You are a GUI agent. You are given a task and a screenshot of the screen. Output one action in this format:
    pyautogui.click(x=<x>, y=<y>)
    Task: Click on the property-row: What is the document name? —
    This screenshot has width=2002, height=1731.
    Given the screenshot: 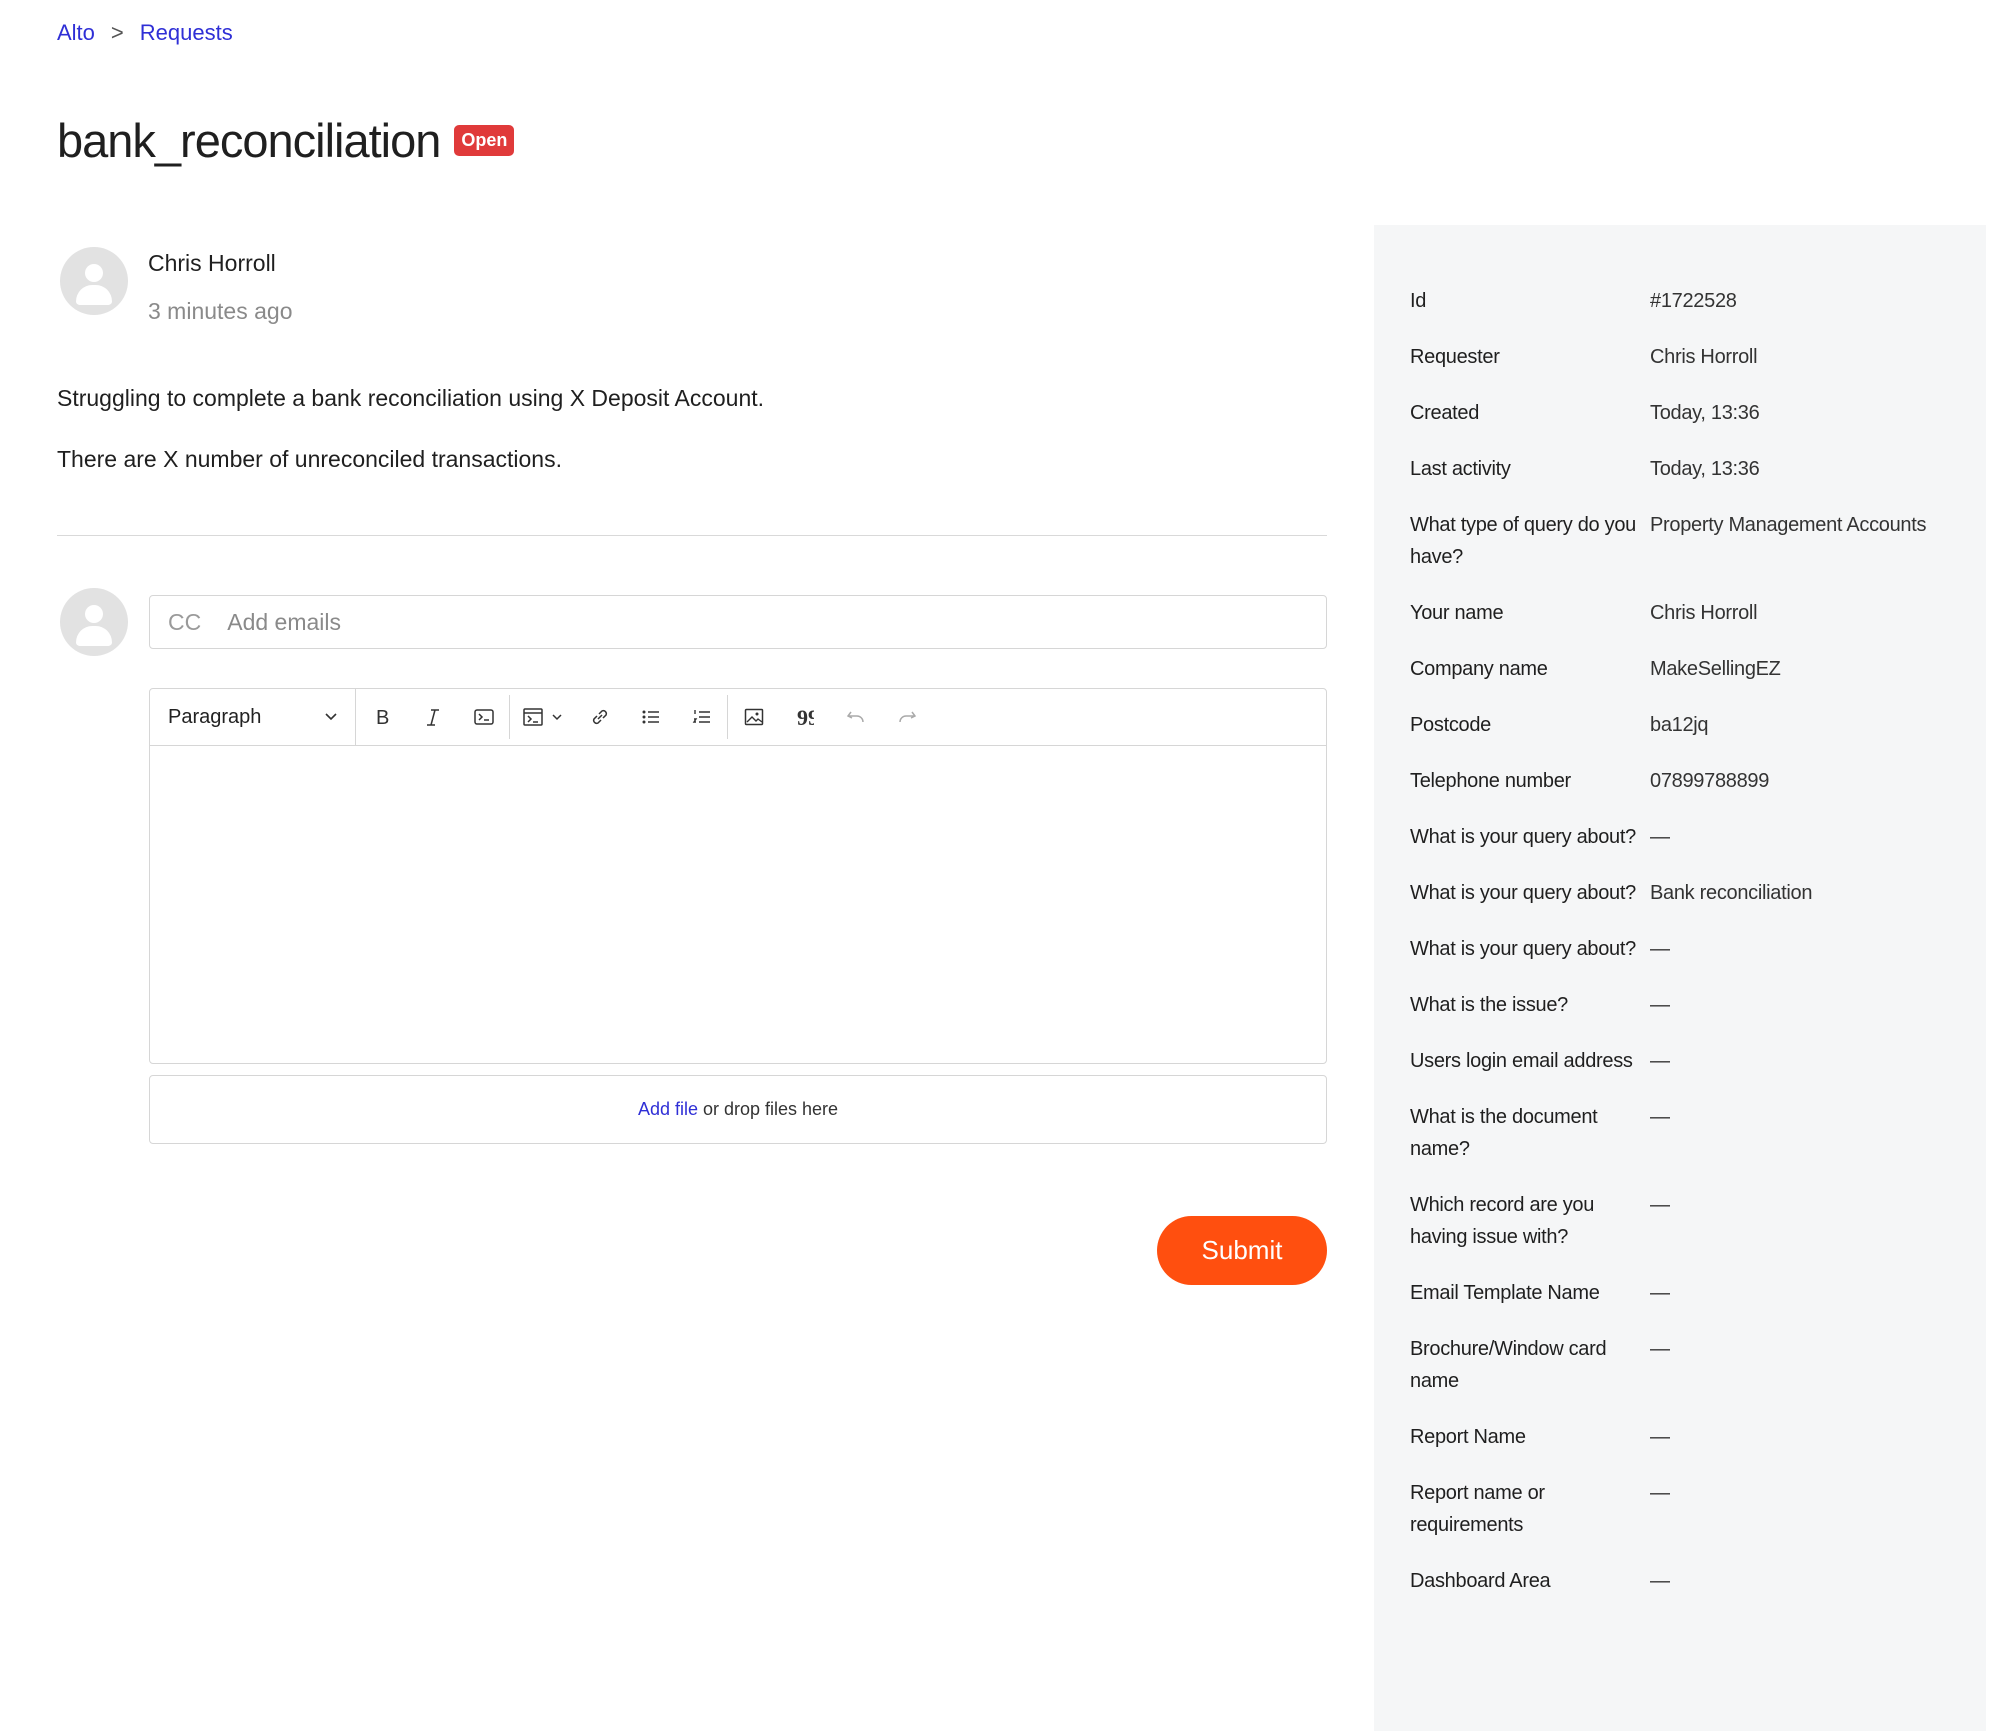 What is the action you would take?
    pyautogui.click(x=1690, y=1133)
    